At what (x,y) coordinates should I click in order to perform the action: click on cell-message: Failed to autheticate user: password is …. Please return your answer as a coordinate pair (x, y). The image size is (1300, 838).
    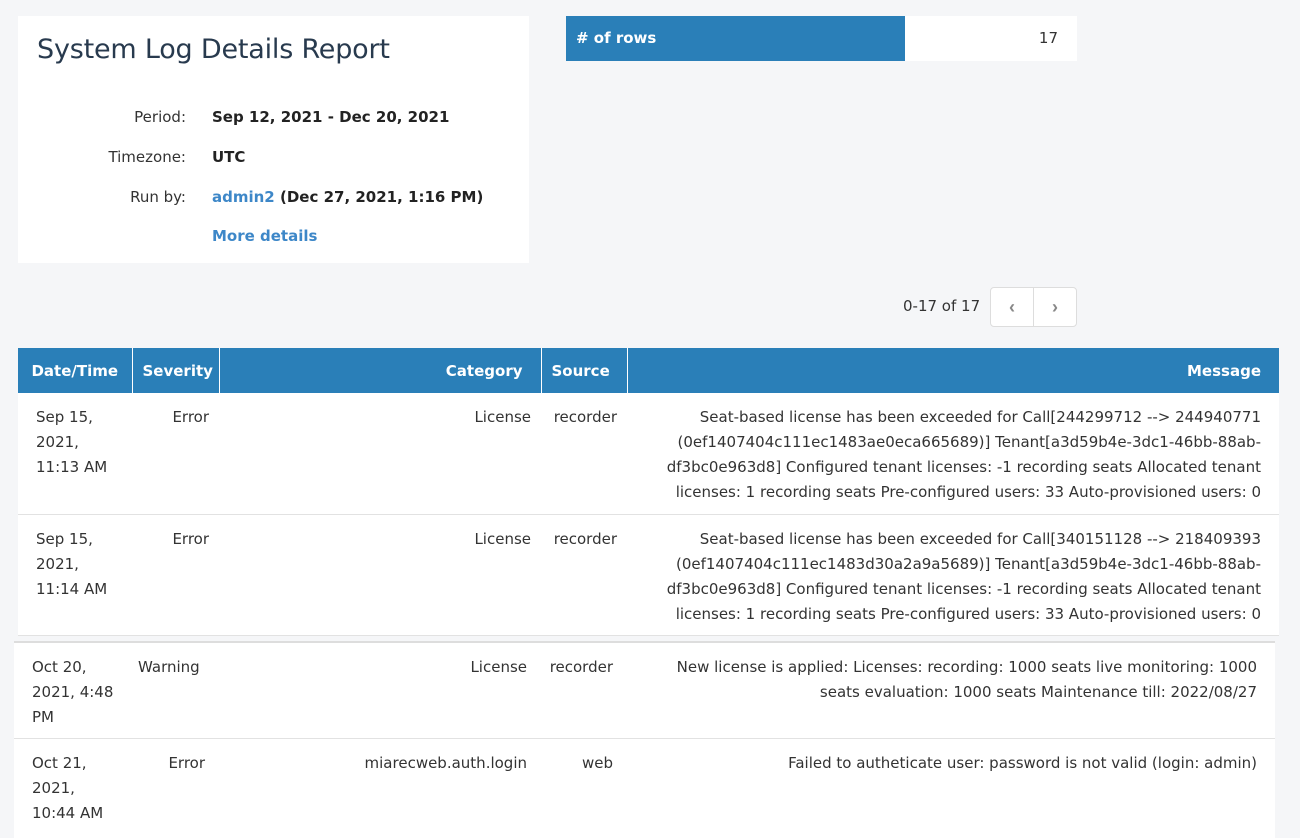
    Looking at the image, I should click on (1022, 762).